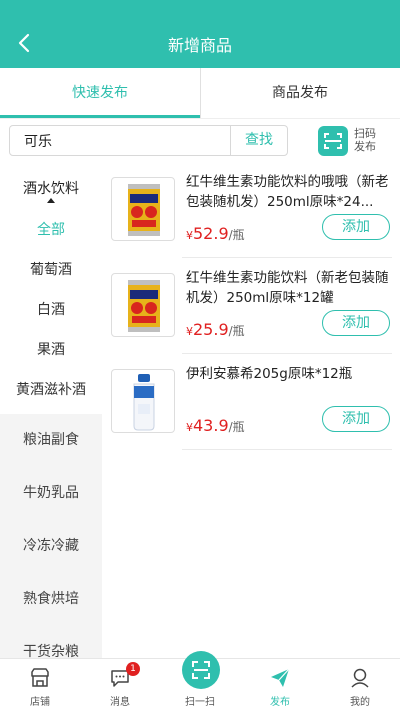 This screenshot has width=400, height=711. Describe the element at coordinates (51, 546) in the screenshot. I see `category-item: 冷冻冷藏` at that location.